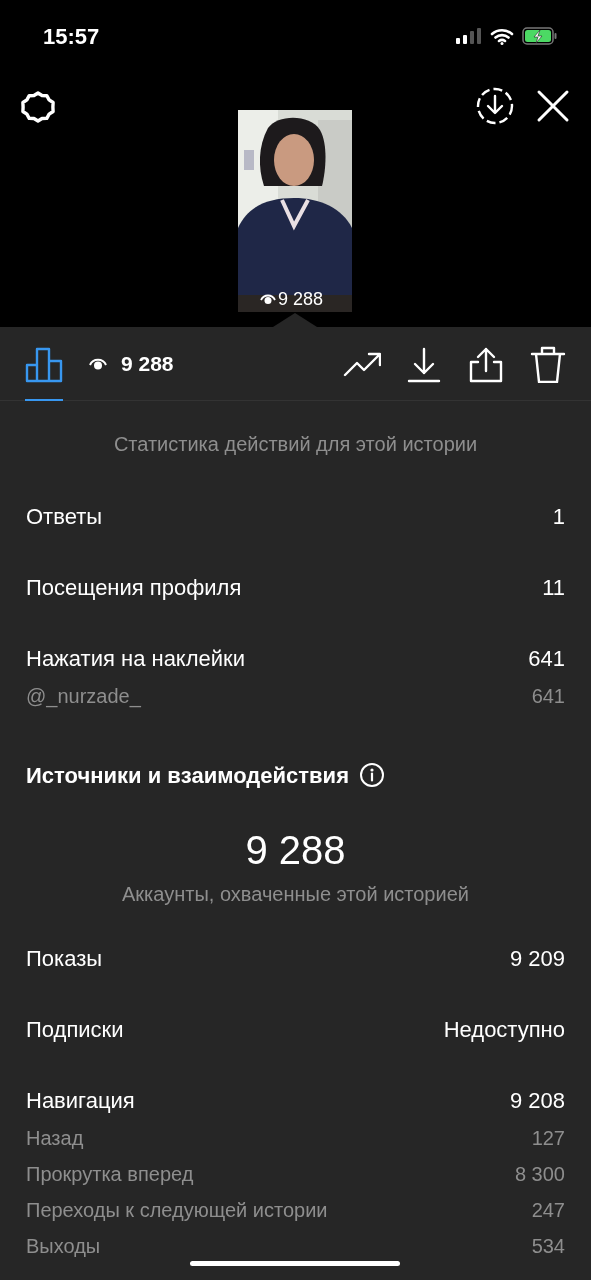  I want to click on trash-icon, so click(548, 363).